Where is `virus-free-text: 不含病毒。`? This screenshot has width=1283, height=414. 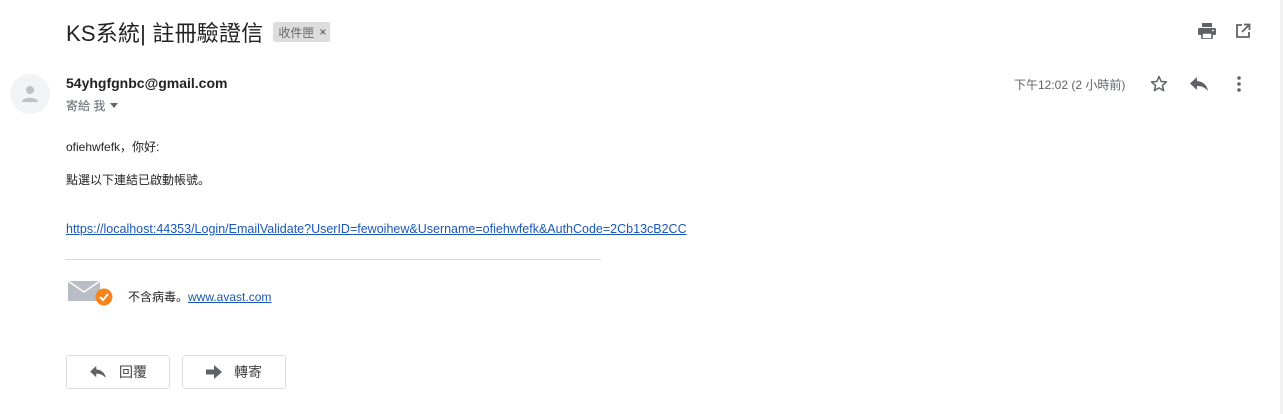
virus-free-text: 不含病毒。 is located at coordinates (158, 297).